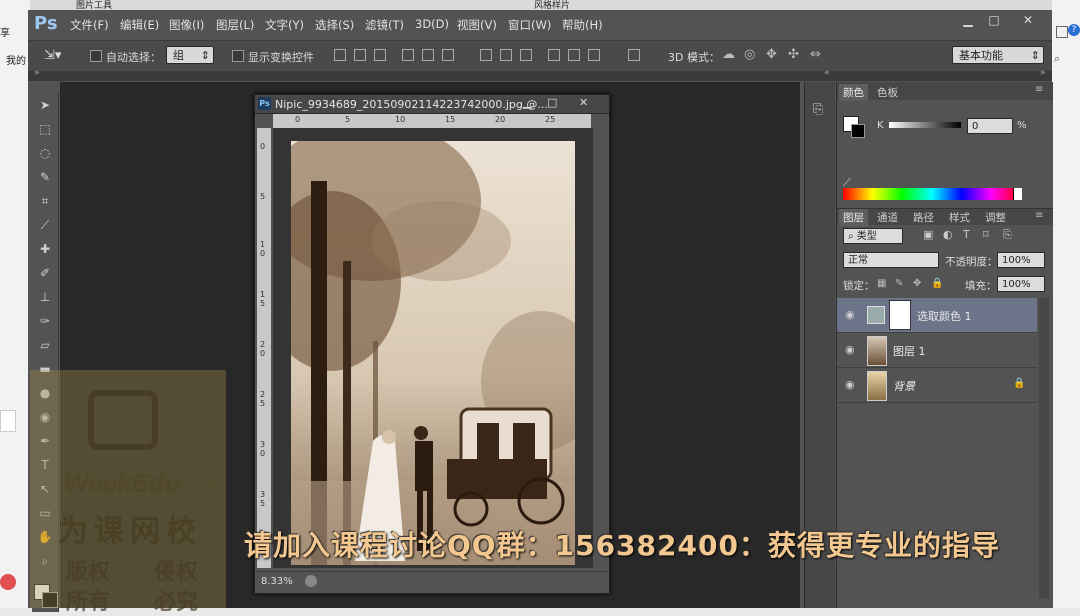 This screenshot has height=616, width=1080. What do you see at coordinates (932, 194) in the screenshot?
I see `color-ramp` at bounding box center [932, 194].